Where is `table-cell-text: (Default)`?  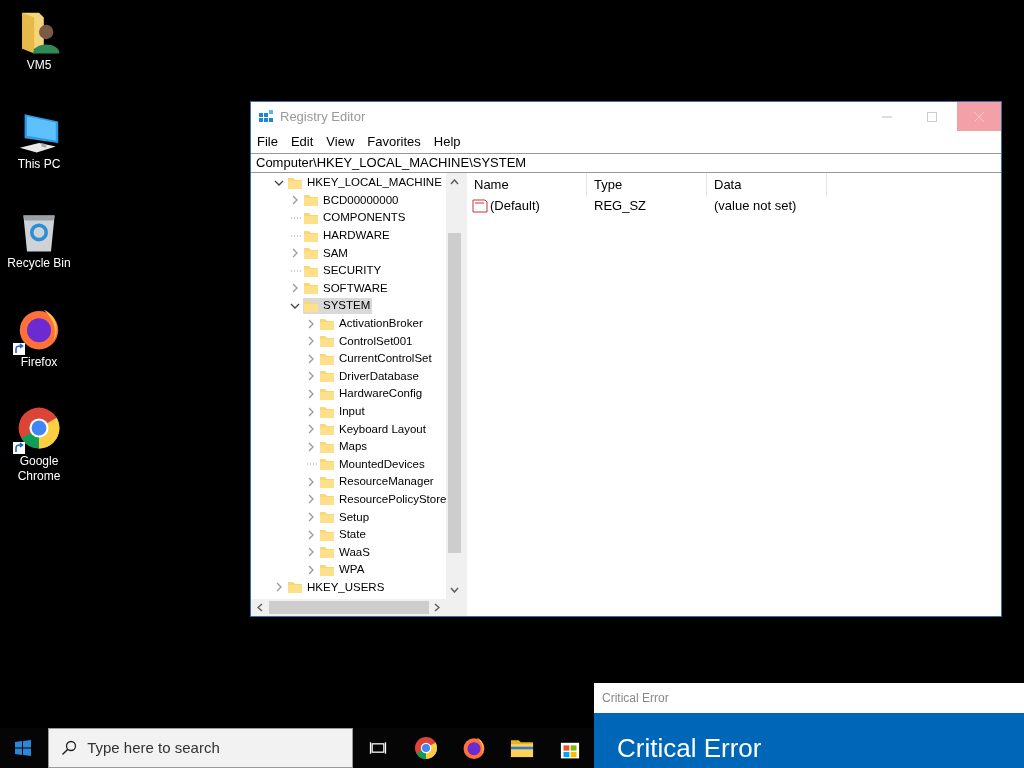
table-cell-text: (Default) is located at coordinates (515, 206).